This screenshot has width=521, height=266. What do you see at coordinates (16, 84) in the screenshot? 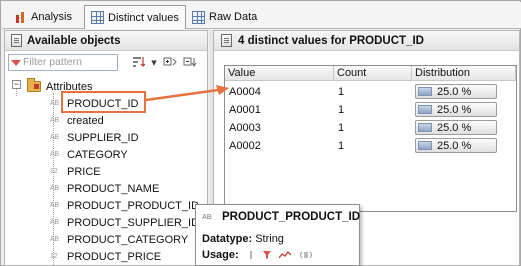
I see `collapse-toggle: −` at bounding box center [16, 84].